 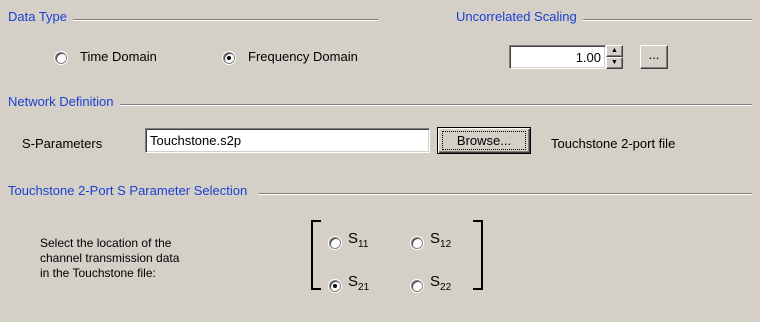 What do you see at coordinates (435, 281) in the screenshot?
I see `s22-base: S` at bounding box center [435, 281].